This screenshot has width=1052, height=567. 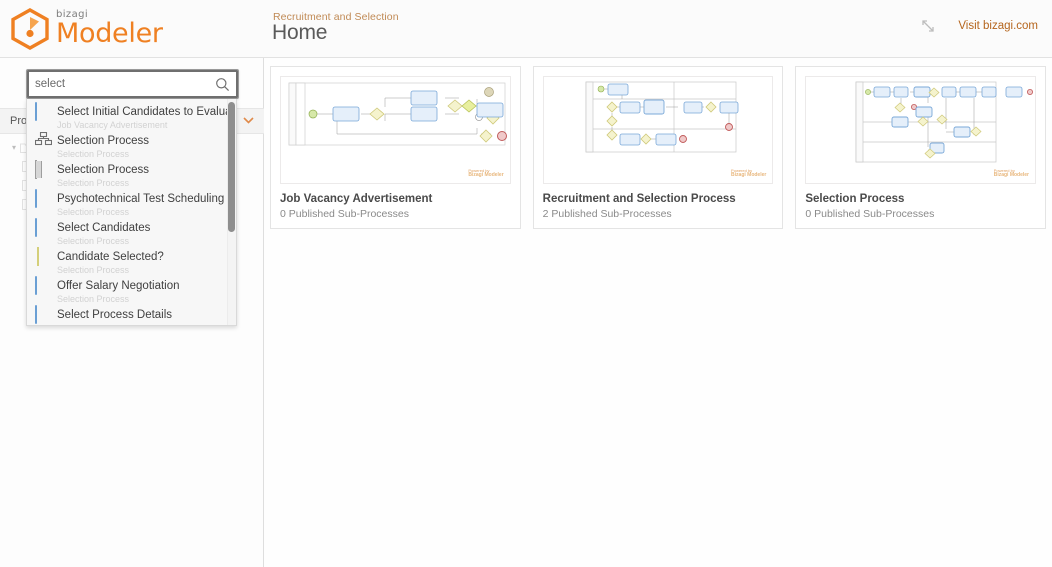 What do you see at coordinates (44, 169) in the screenshot?
I see `lane-icon` at bounding box center [44, 169].